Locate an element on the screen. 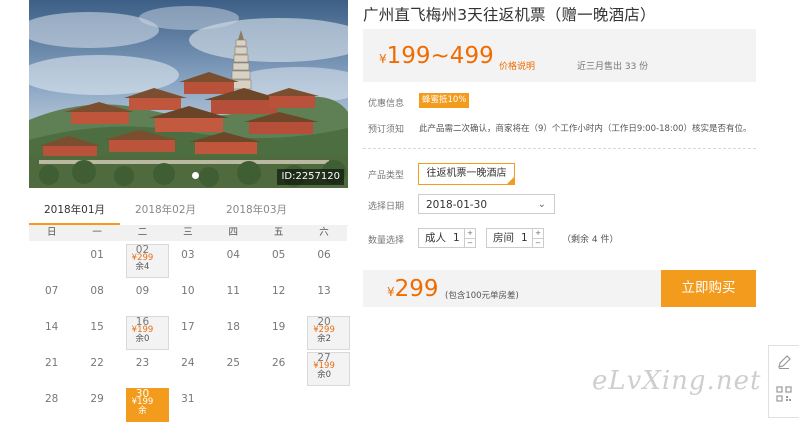  calendar-day: 26 is located at coordinates (278, 367).